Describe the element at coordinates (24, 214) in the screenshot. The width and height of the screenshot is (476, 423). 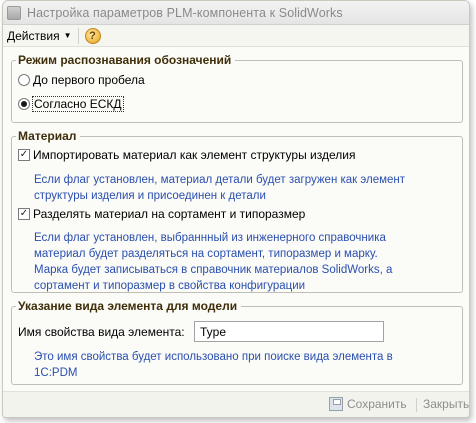
I see `split-material-check: ✓` at that location.